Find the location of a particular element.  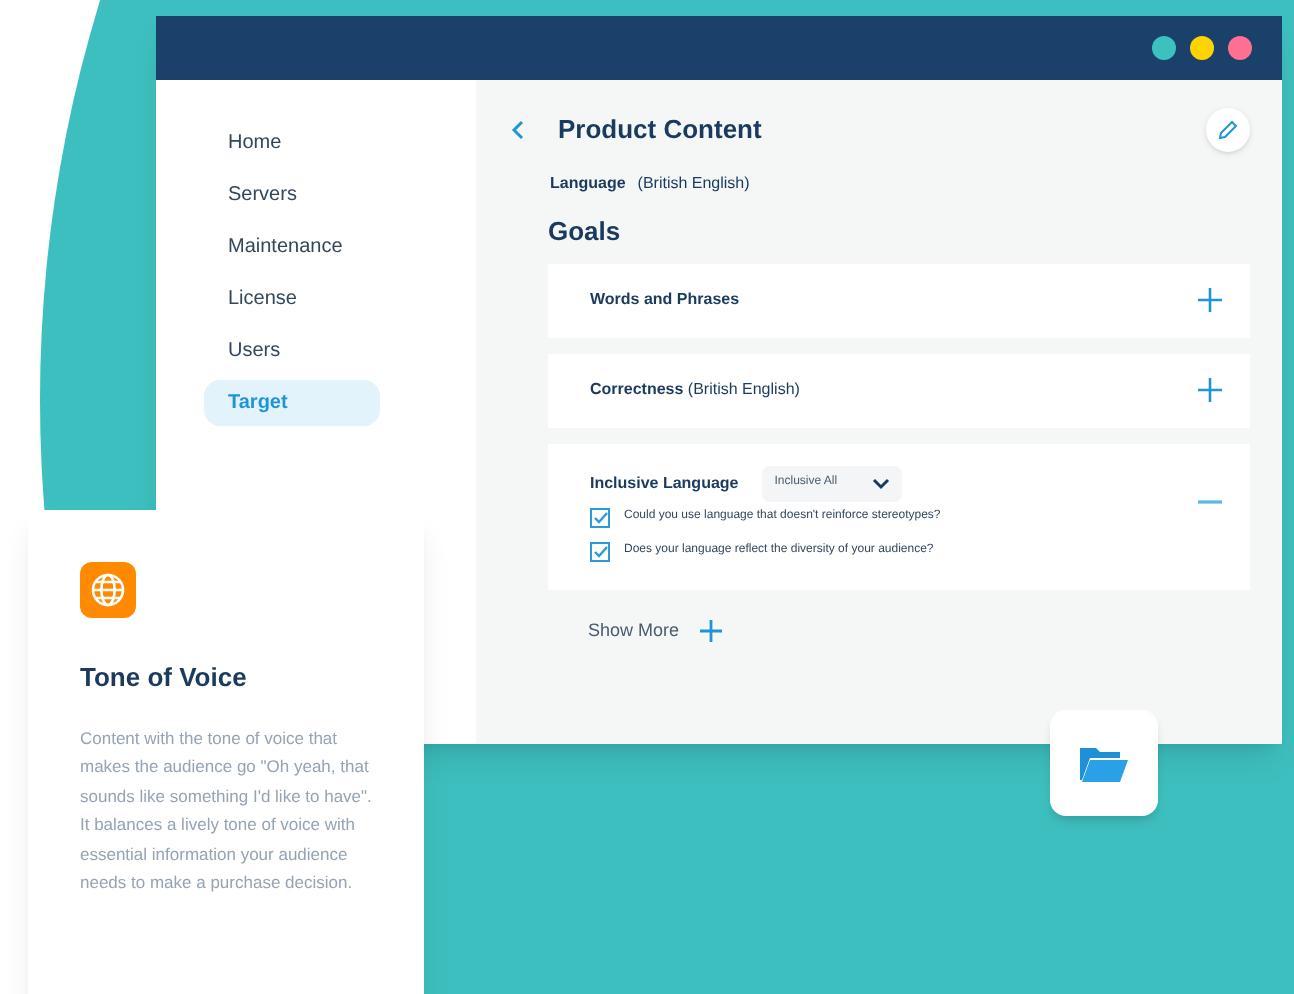

goal-title: Correctness (British English) is located at coordinates (695, 390).